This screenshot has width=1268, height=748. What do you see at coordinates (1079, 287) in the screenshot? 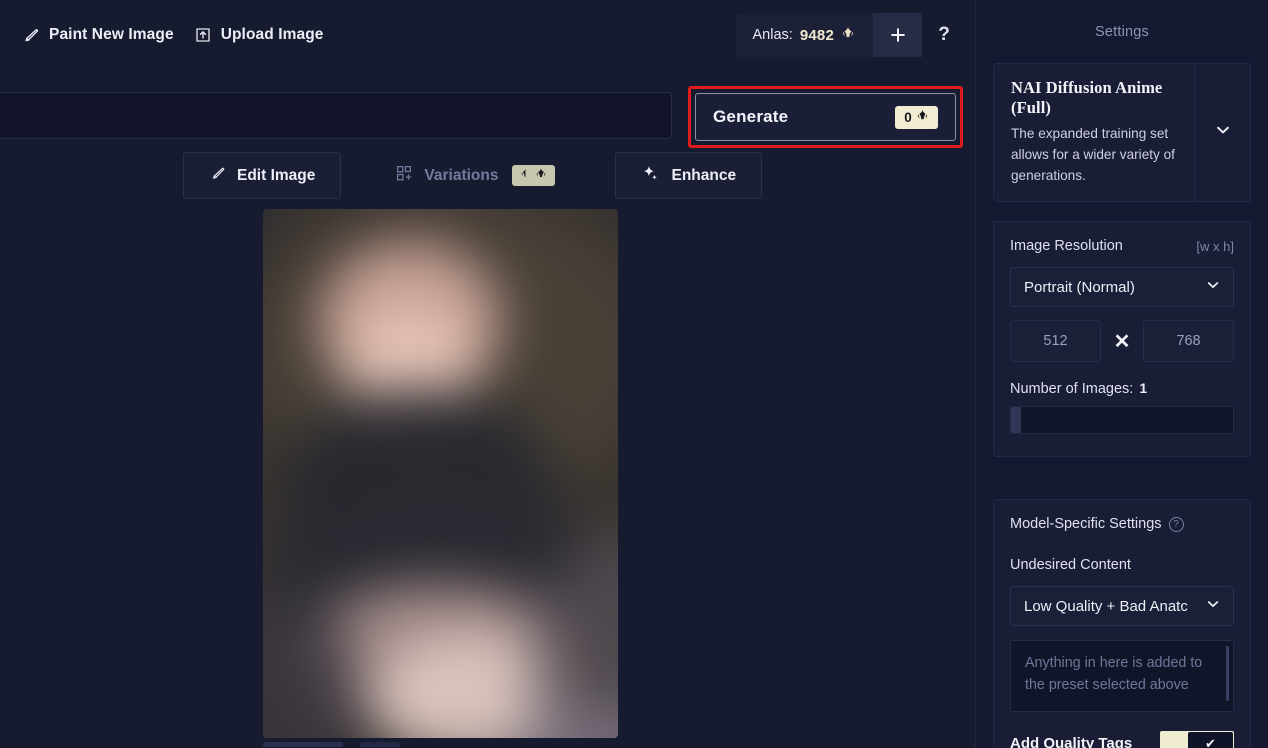
I see `resolution-preset-value: Portrait (Normal)` at bounding box center [1079, 287].